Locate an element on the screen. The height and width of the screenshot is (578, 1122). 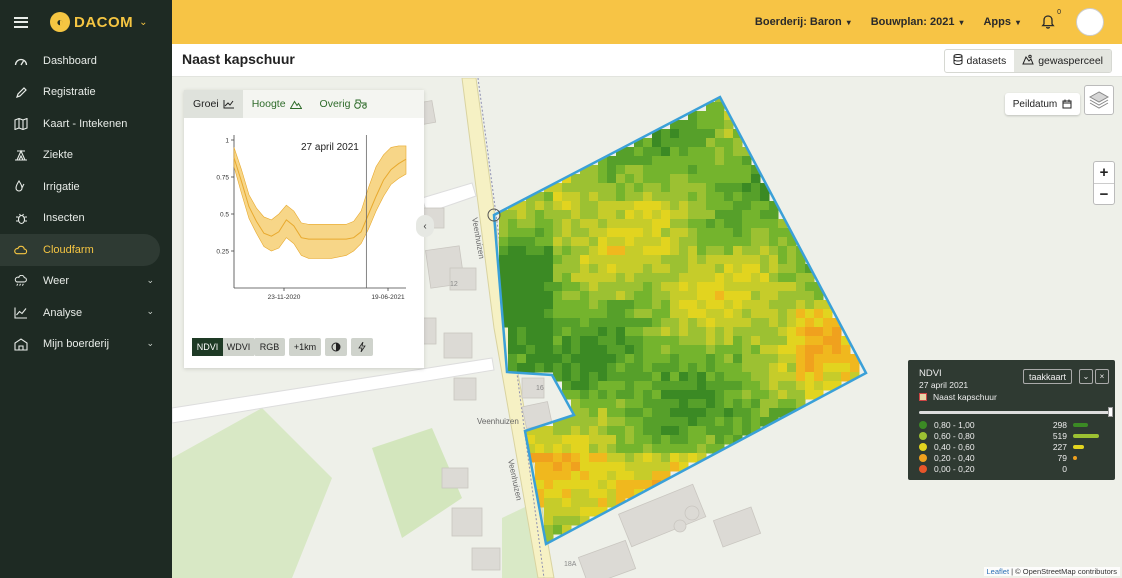
tab-gewasperceel: gewasperceel is located at coordinates (1062, 61).